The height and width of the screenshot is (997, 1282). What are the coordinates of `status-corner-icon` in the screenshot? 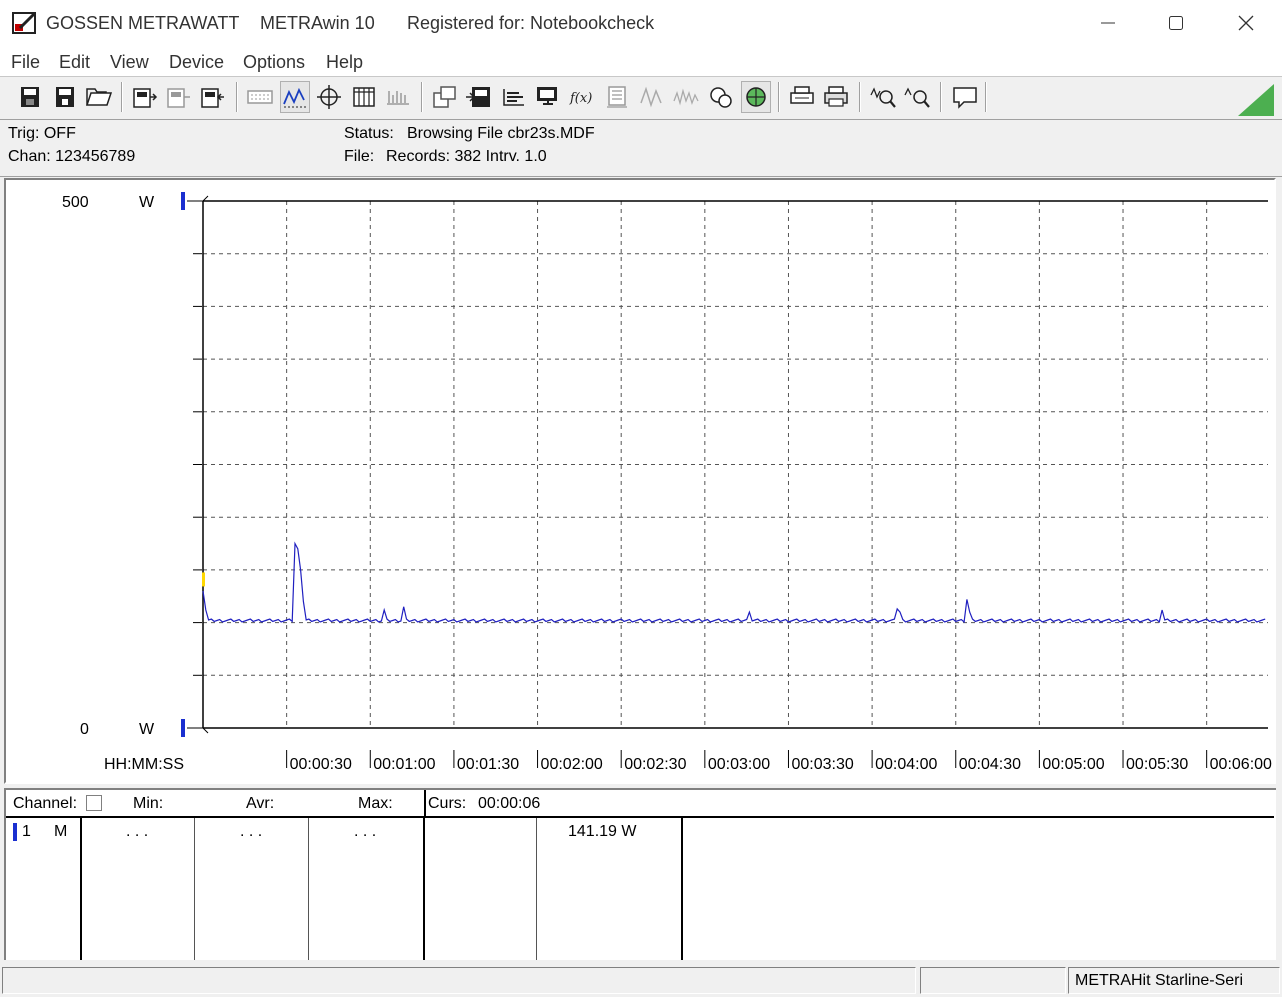 It's located at (1256, 100).